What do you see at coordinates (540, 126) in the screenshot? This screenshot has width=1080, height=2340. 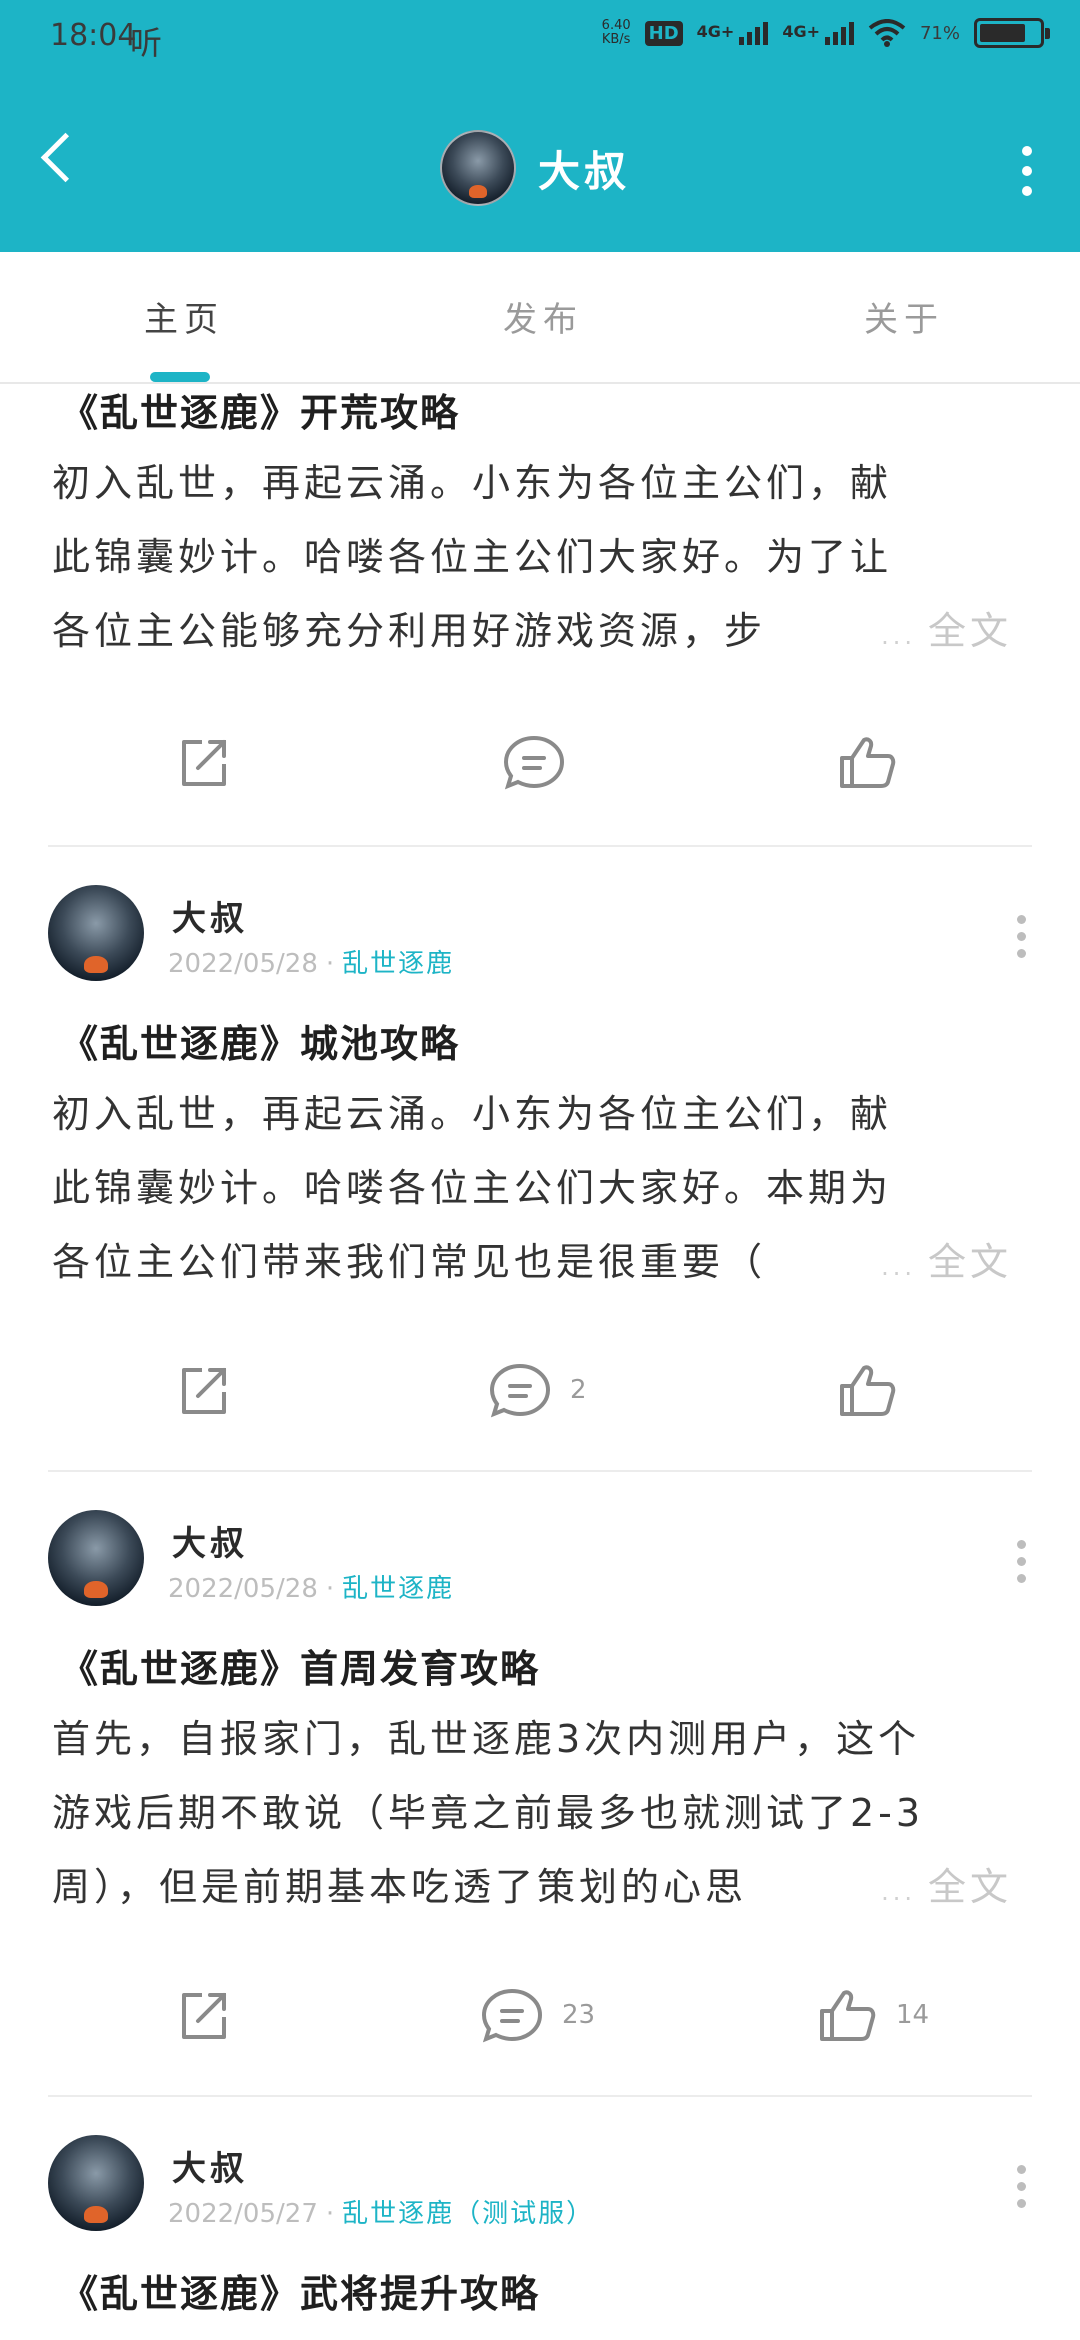 I see `app-bar: 18:04 听 6.40 KB/s HD 4G+ 4G+ 71% 大叔` at bounding box center [540, 126].